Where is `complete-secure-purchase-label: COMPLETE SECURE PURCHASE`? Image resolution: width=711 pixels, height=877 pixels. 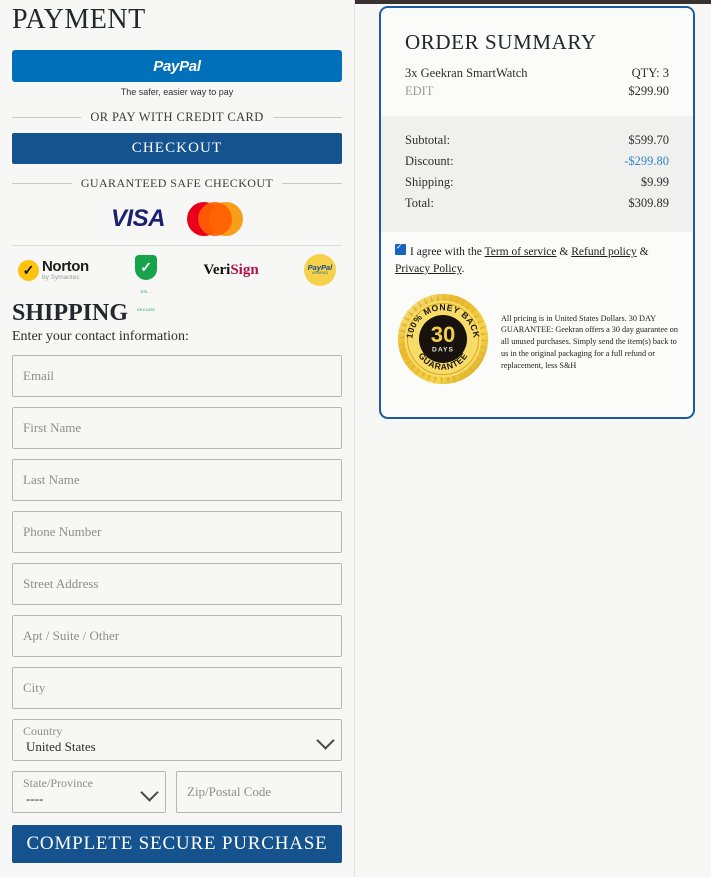 complete-secure-purchase-label: COMPLETE SECURE PURCHASE is located at coordinates (177, 843).